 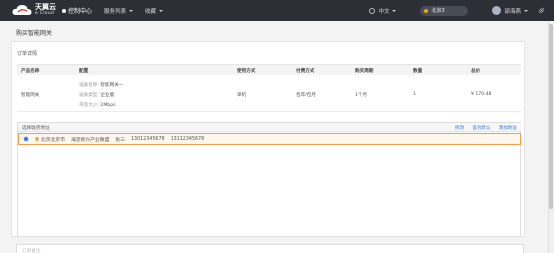 What do you see at coordinates (107, 95) in the screenshot?
I see `config-value: 企业版` at bounding box center [107, 95].